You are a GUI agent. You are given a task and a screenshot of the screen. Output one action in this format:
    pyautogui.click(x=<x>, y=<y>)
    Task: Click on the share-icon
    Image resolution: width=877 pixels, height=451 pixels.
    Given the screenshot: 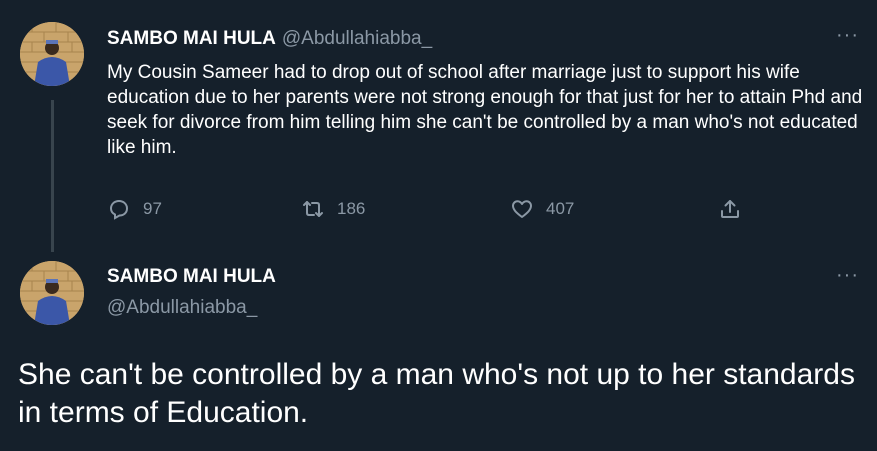 What is the action you would take?
    pyautogui.click(x=730, y=209)
    